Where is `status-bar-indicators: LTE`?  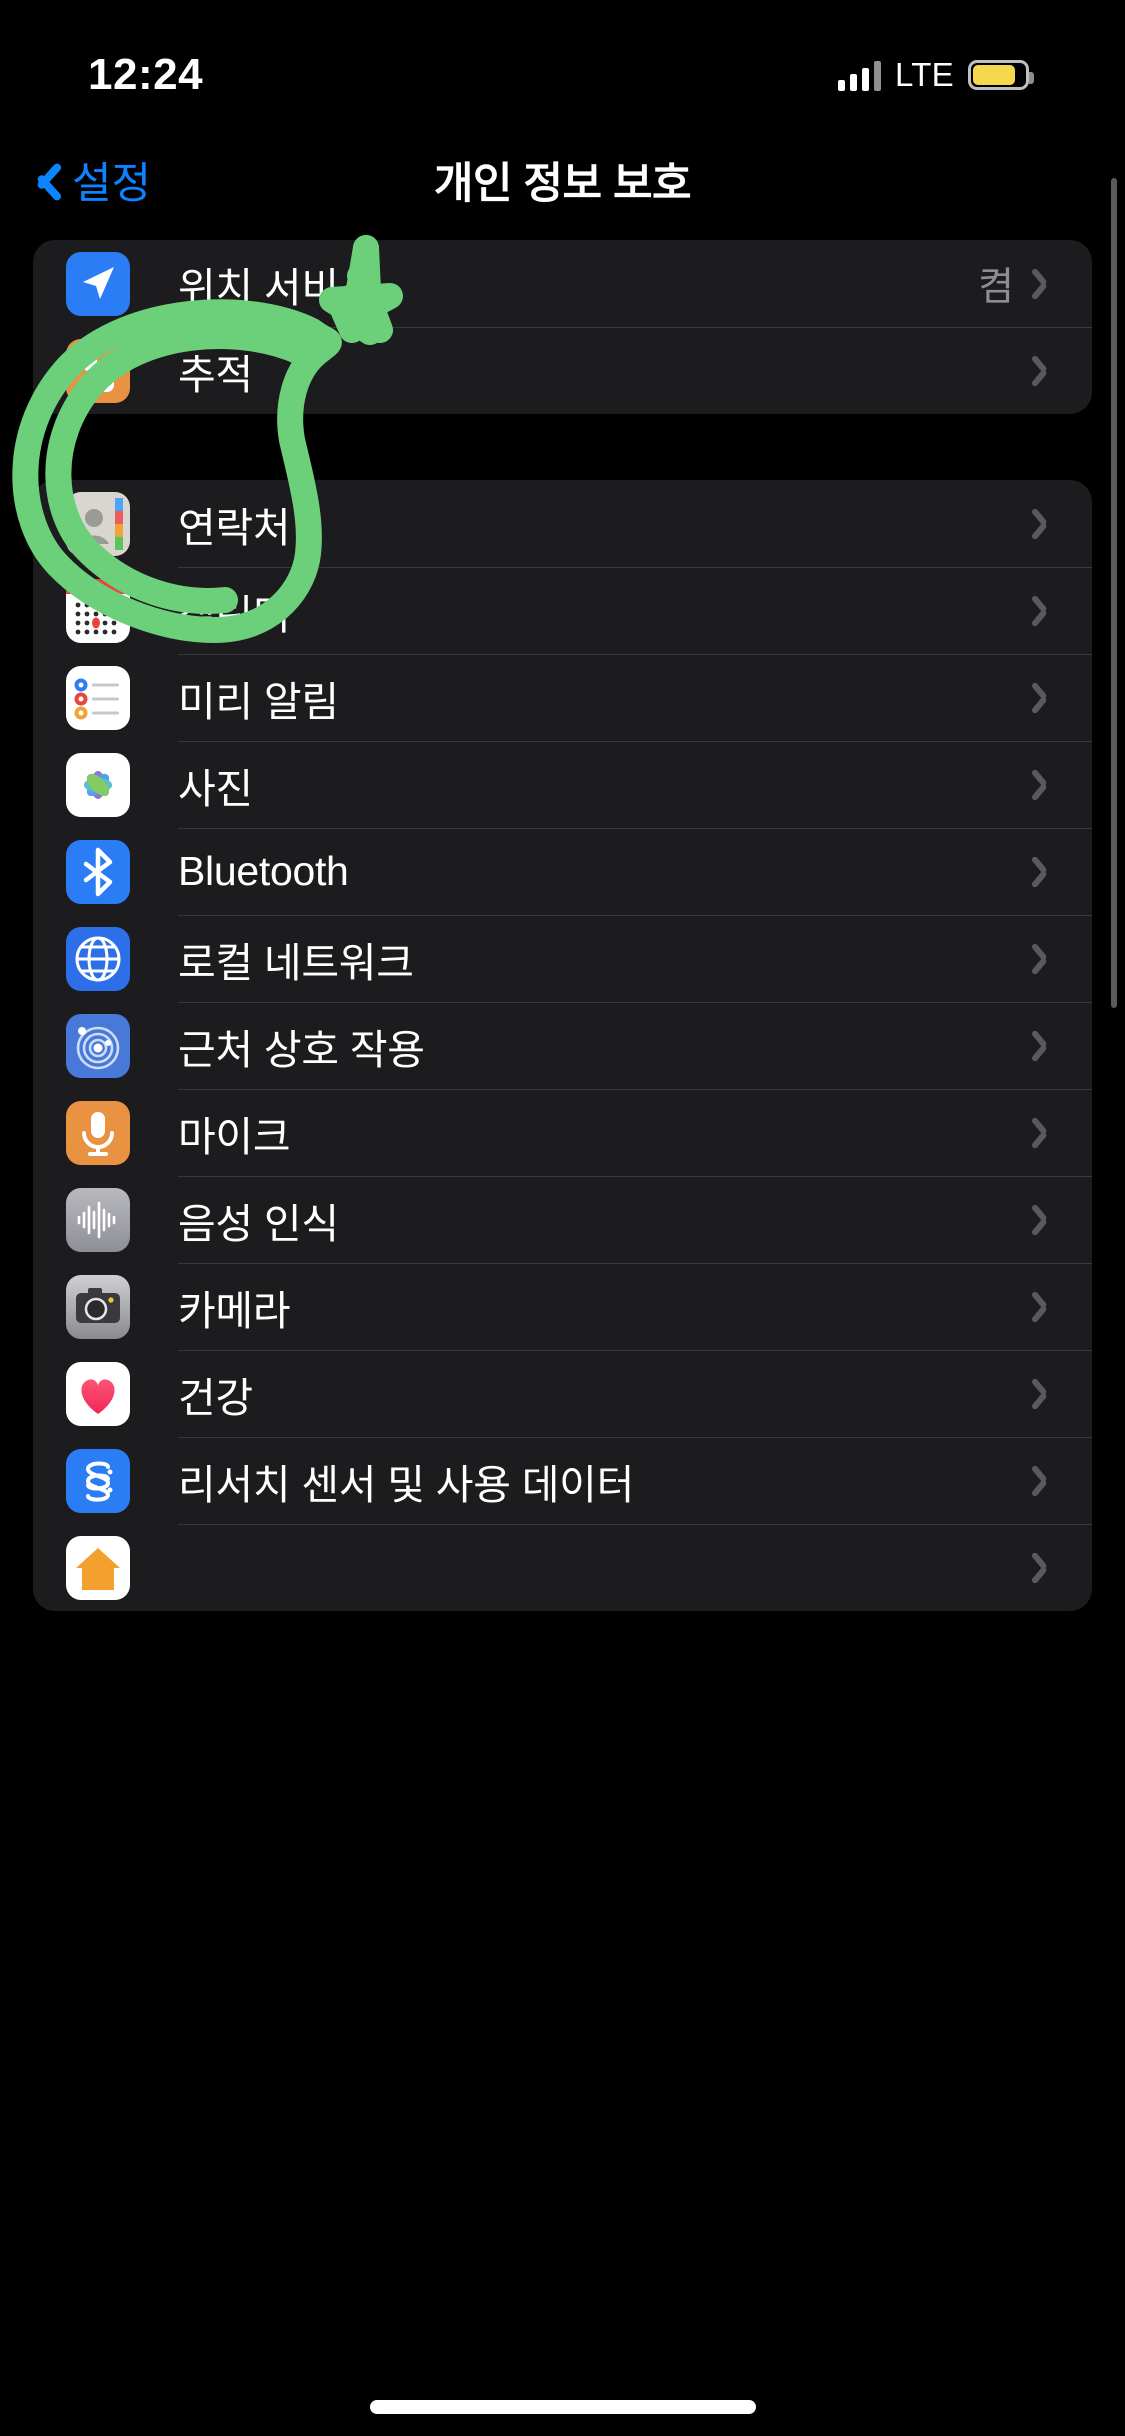 status-bar-indicators: LTE is located at coordinates (936, 75).